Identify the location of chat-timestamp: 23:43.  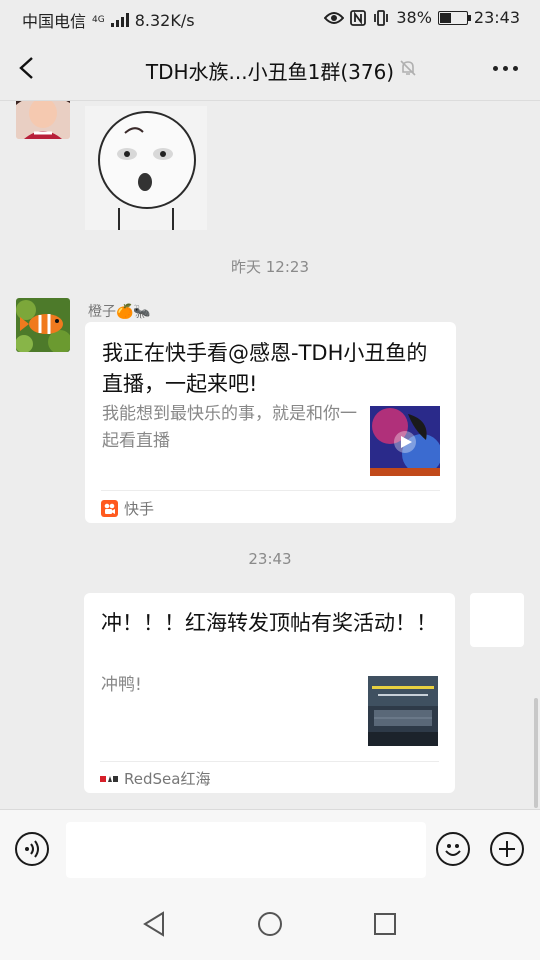
(270, 559).